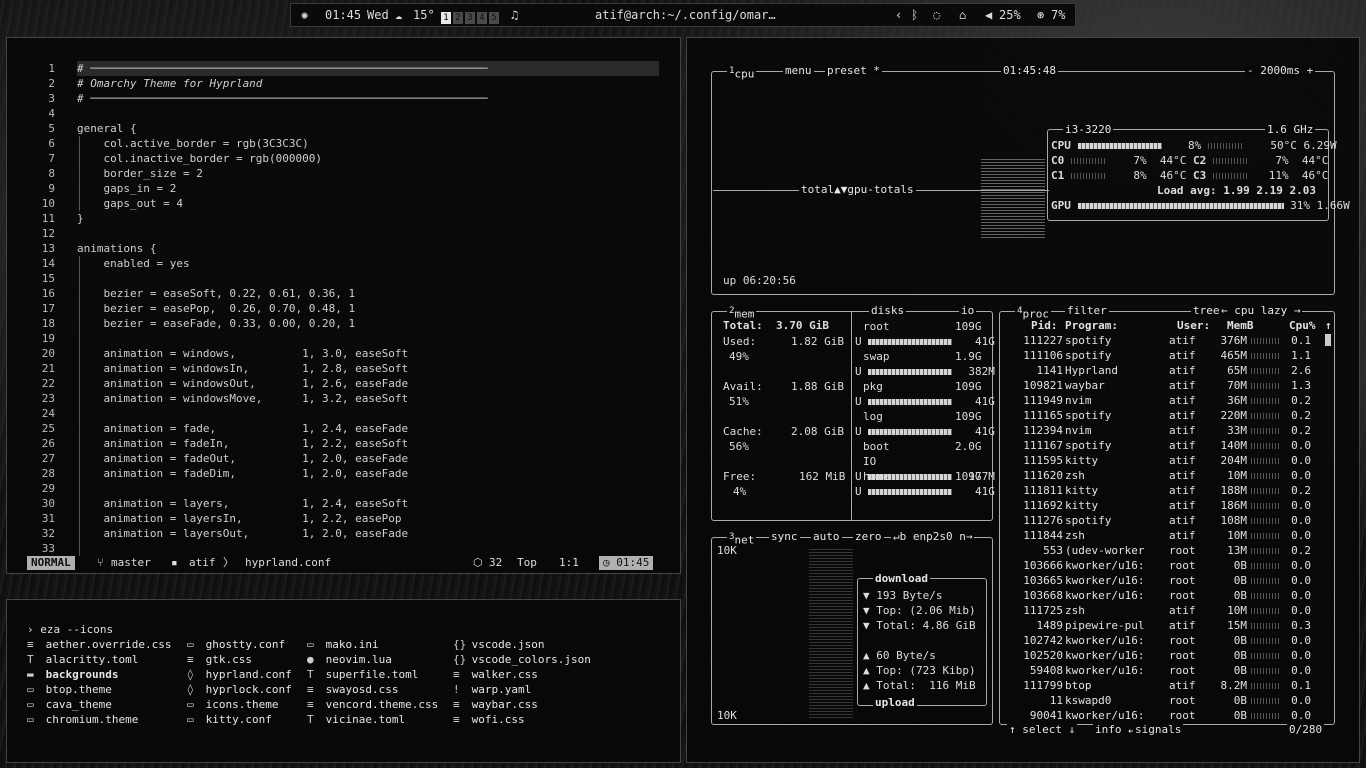 The height and width of the screenshot is (768, 1366). Describe the element at coordinates (1167, 580) in the screenshot. I see `process-row: 103665 kworker/u16: root 0B 0.0` at that location.